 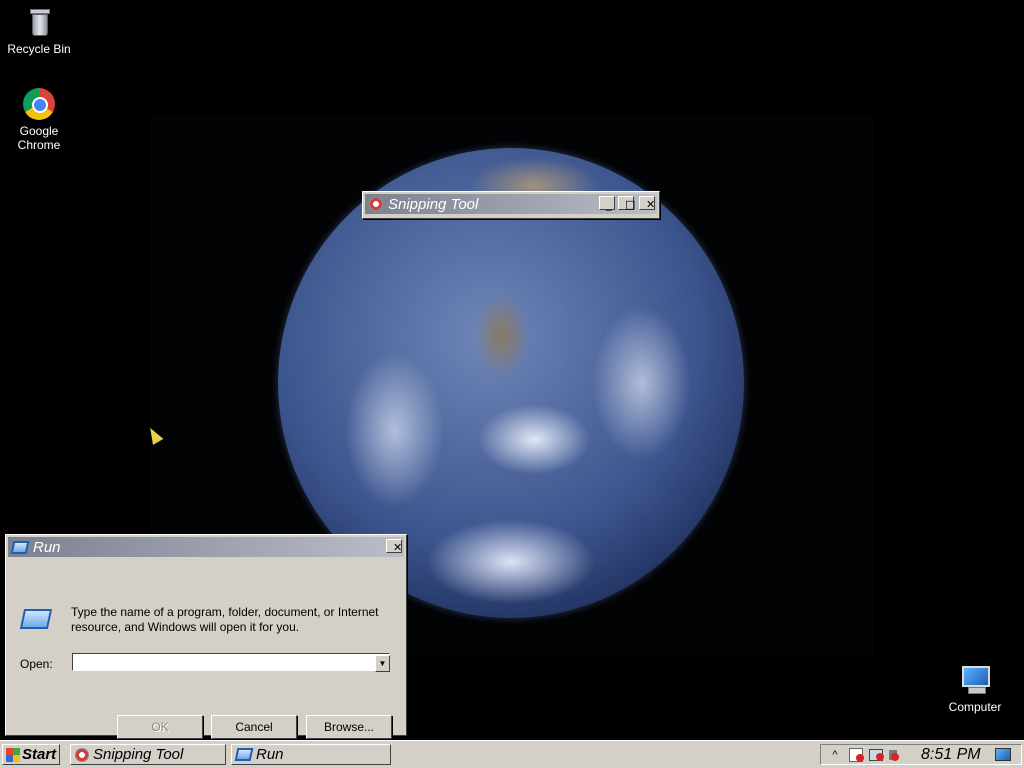 What do you see at coordinates (270, 754) in the screenshot?
I see `taskbar-item-label: Run` at bounding box center [270, 754].